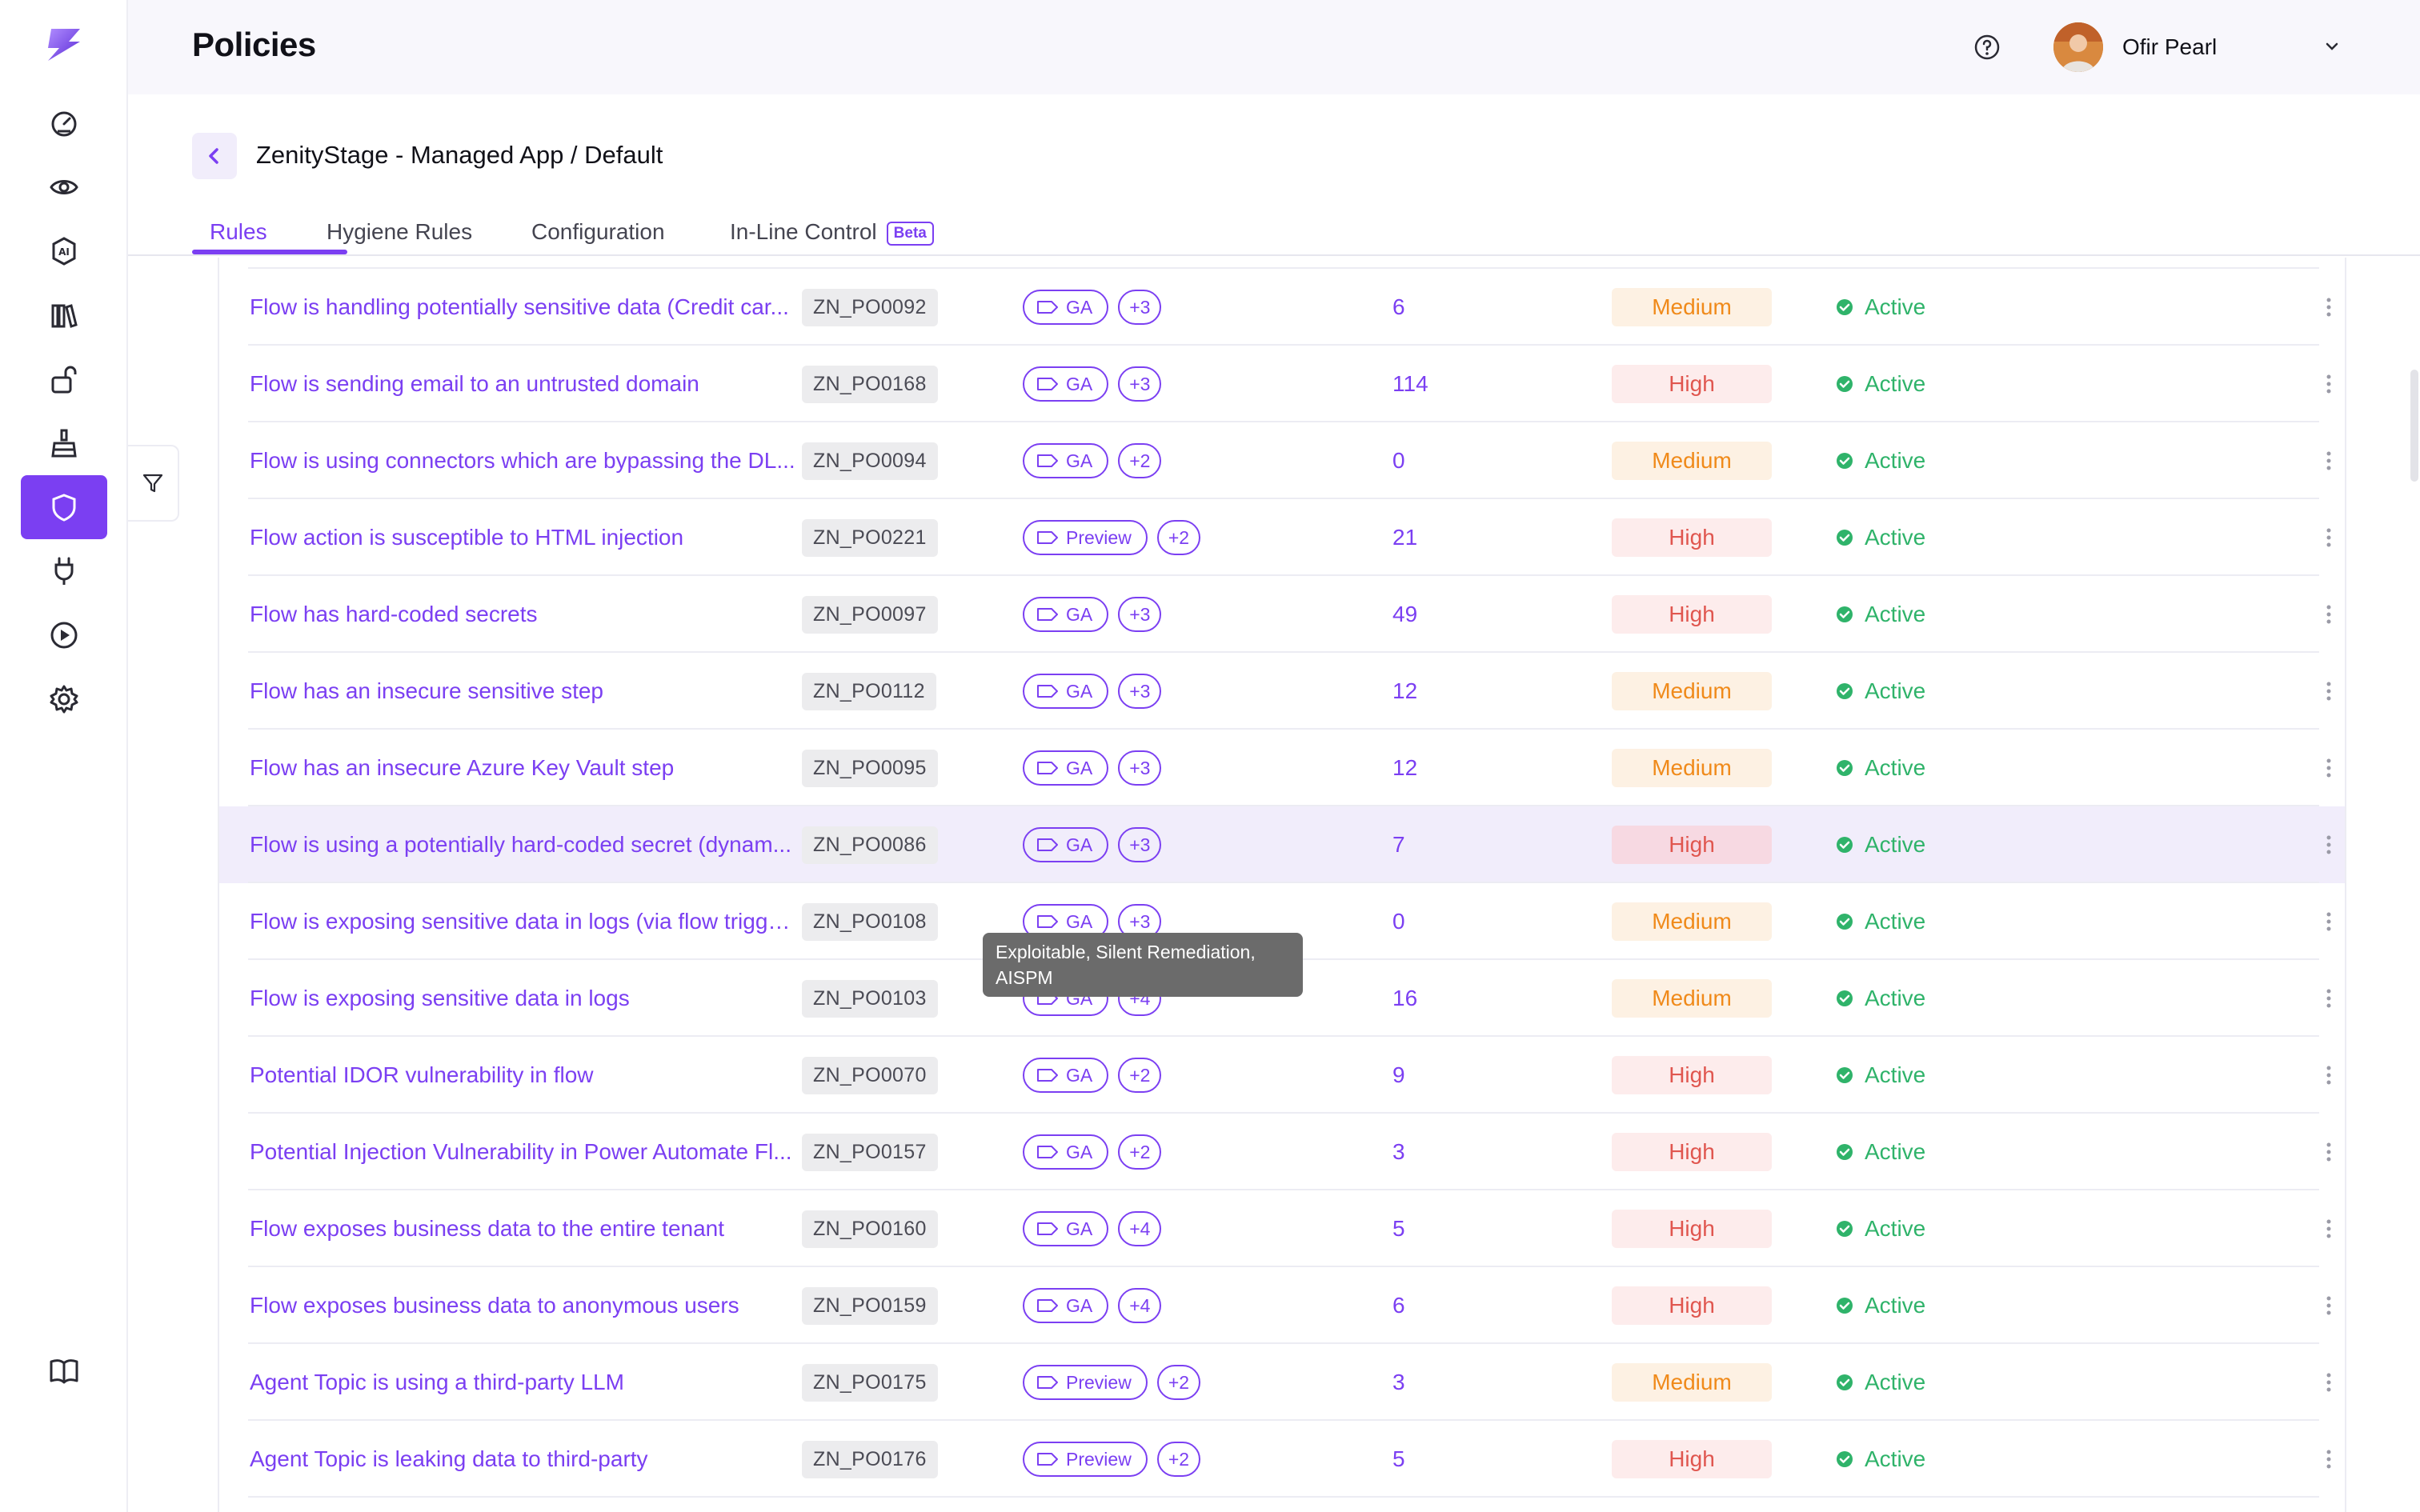 This screenshot has height=1512, width=2420. What do you see at coordinates (523, 1075) in the screenshot?
I see `rule-name-link: Potential IDOR vulnerability in flow` at bounding box center [523, 1075].